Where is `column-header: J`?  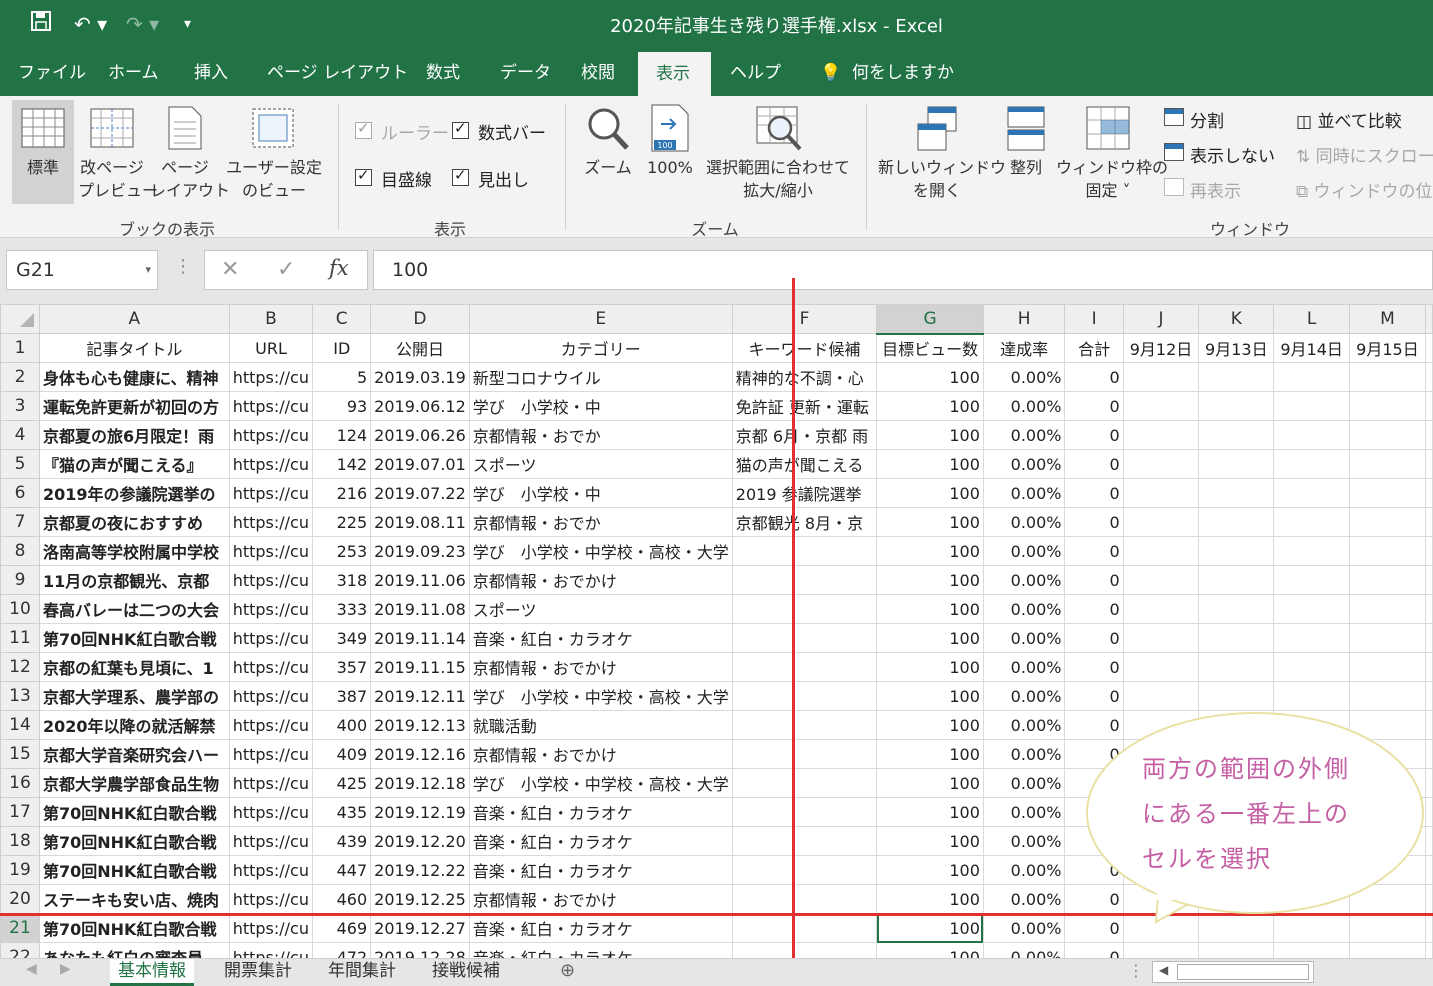
column-header: J is located at coordinates (1161, 319).